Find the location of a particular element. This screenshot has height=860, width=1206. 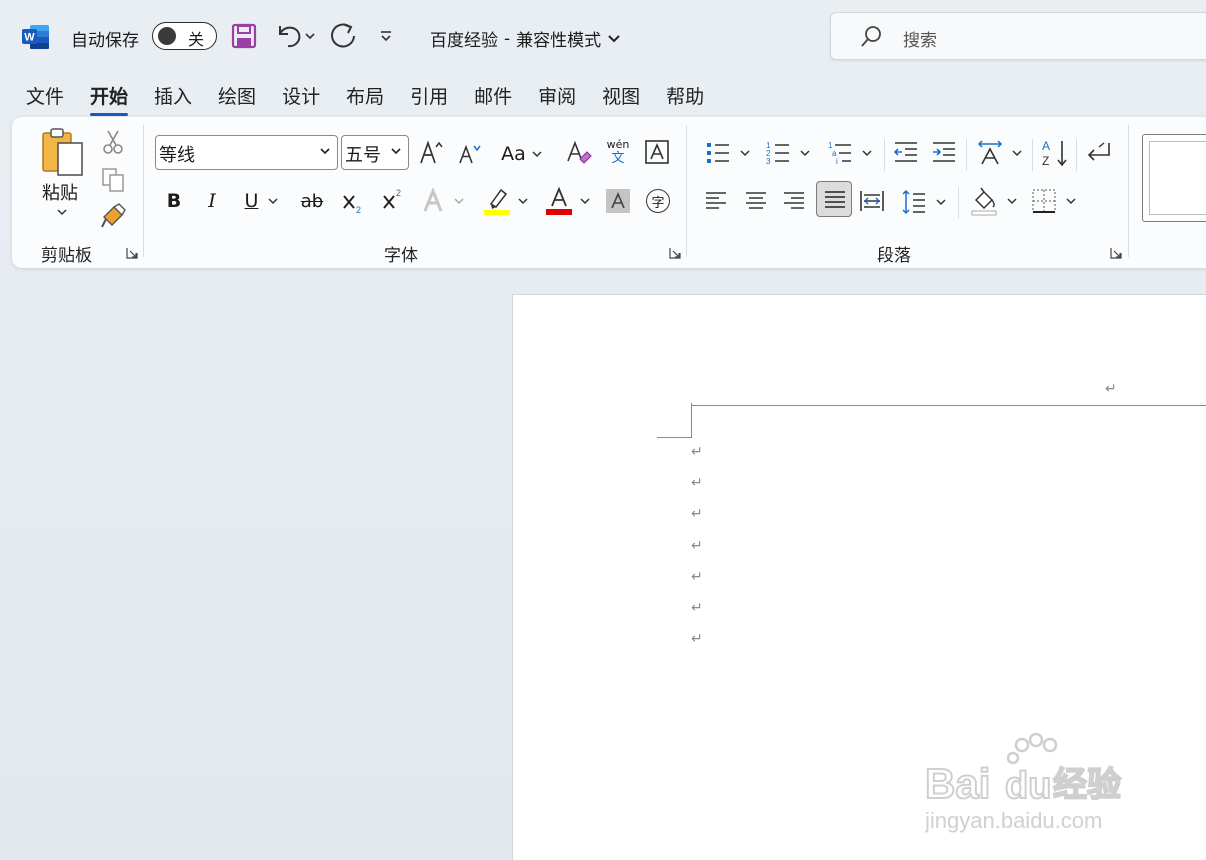

bold-button: B is located at coordinates (174, 201).